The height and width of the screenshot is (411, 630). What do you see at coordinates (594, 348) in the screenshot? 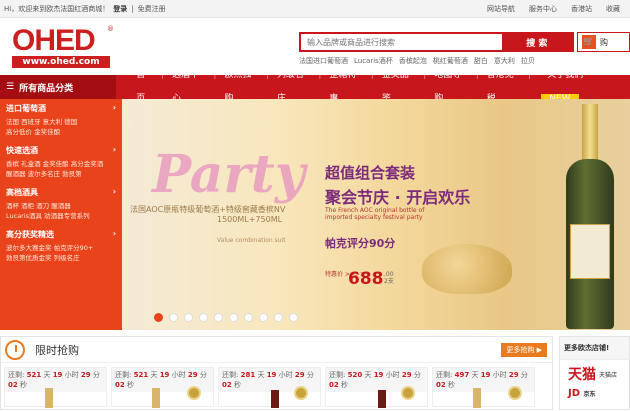
I see `more-stores-title: 更多欧杰店铺!` at bounding box center [594, 348].